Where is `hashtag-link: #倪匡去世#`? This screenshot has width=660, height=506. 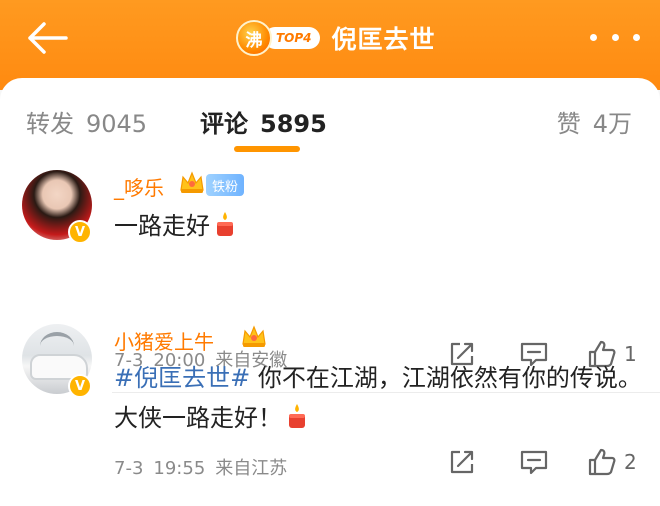 hashtag-link: #倪匡去世# is located at coordinates (182, 378).